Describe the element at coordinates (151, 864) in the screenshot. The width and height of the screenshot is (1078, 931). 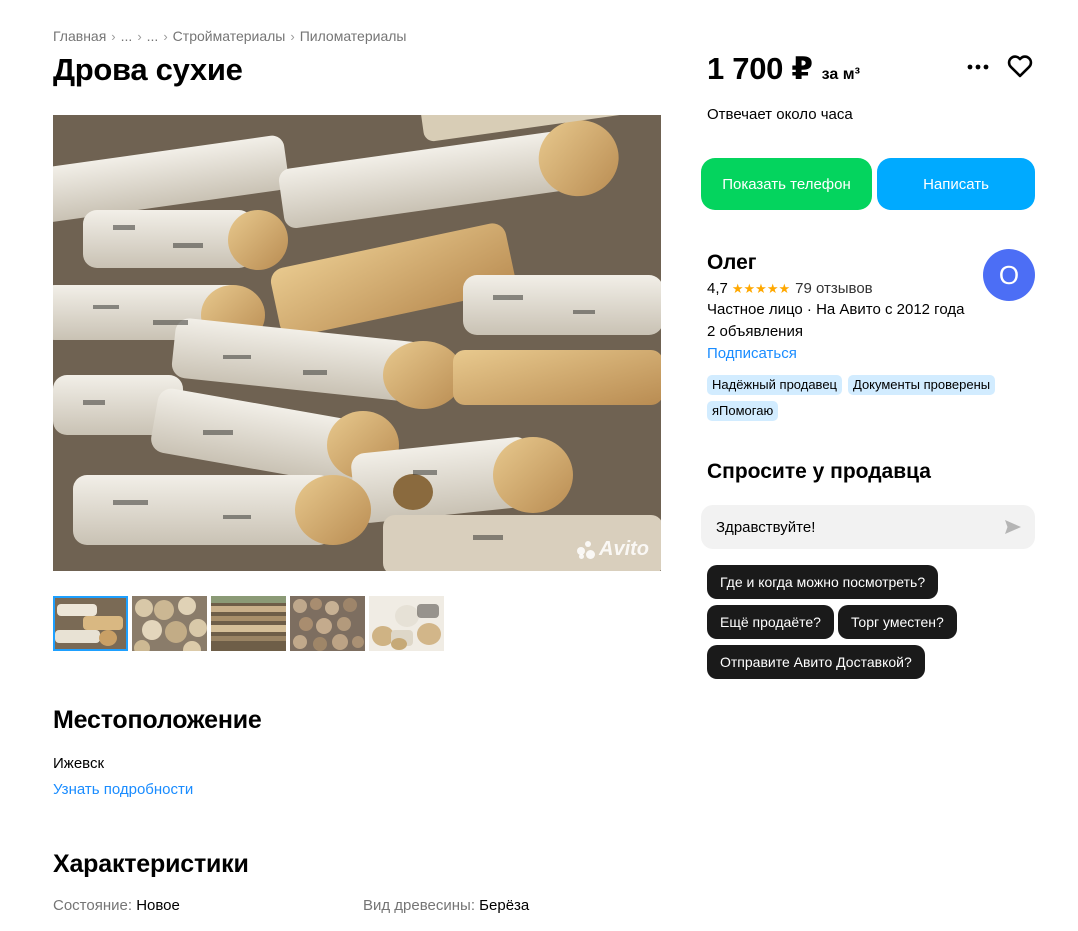
I see `characteristics-title: Характеристики` at that location.